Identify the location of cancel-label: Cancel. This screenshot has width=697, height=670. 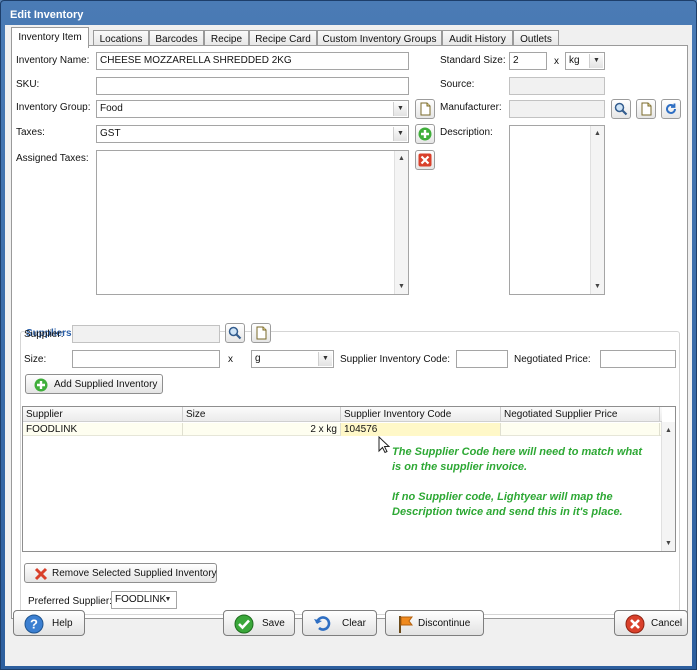
(667, 623).